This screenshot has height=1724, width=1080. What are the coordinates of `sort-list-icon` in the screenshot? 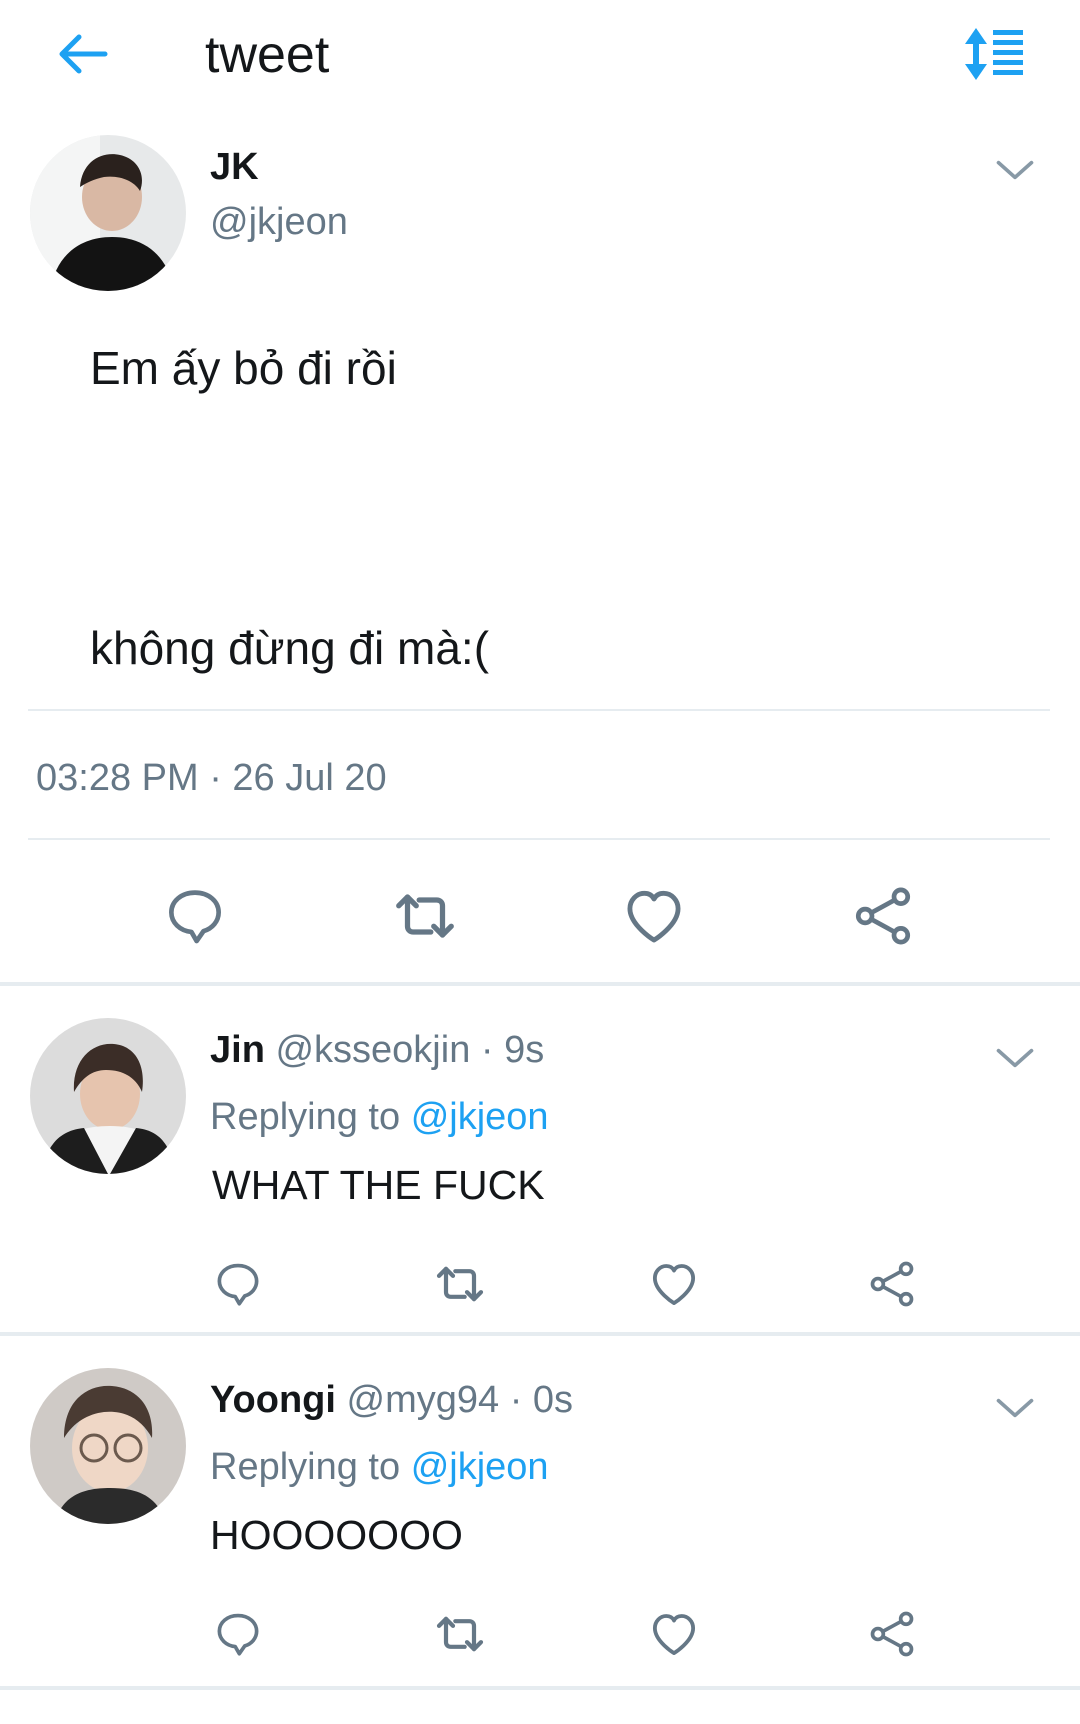 It's located at (995, 54).